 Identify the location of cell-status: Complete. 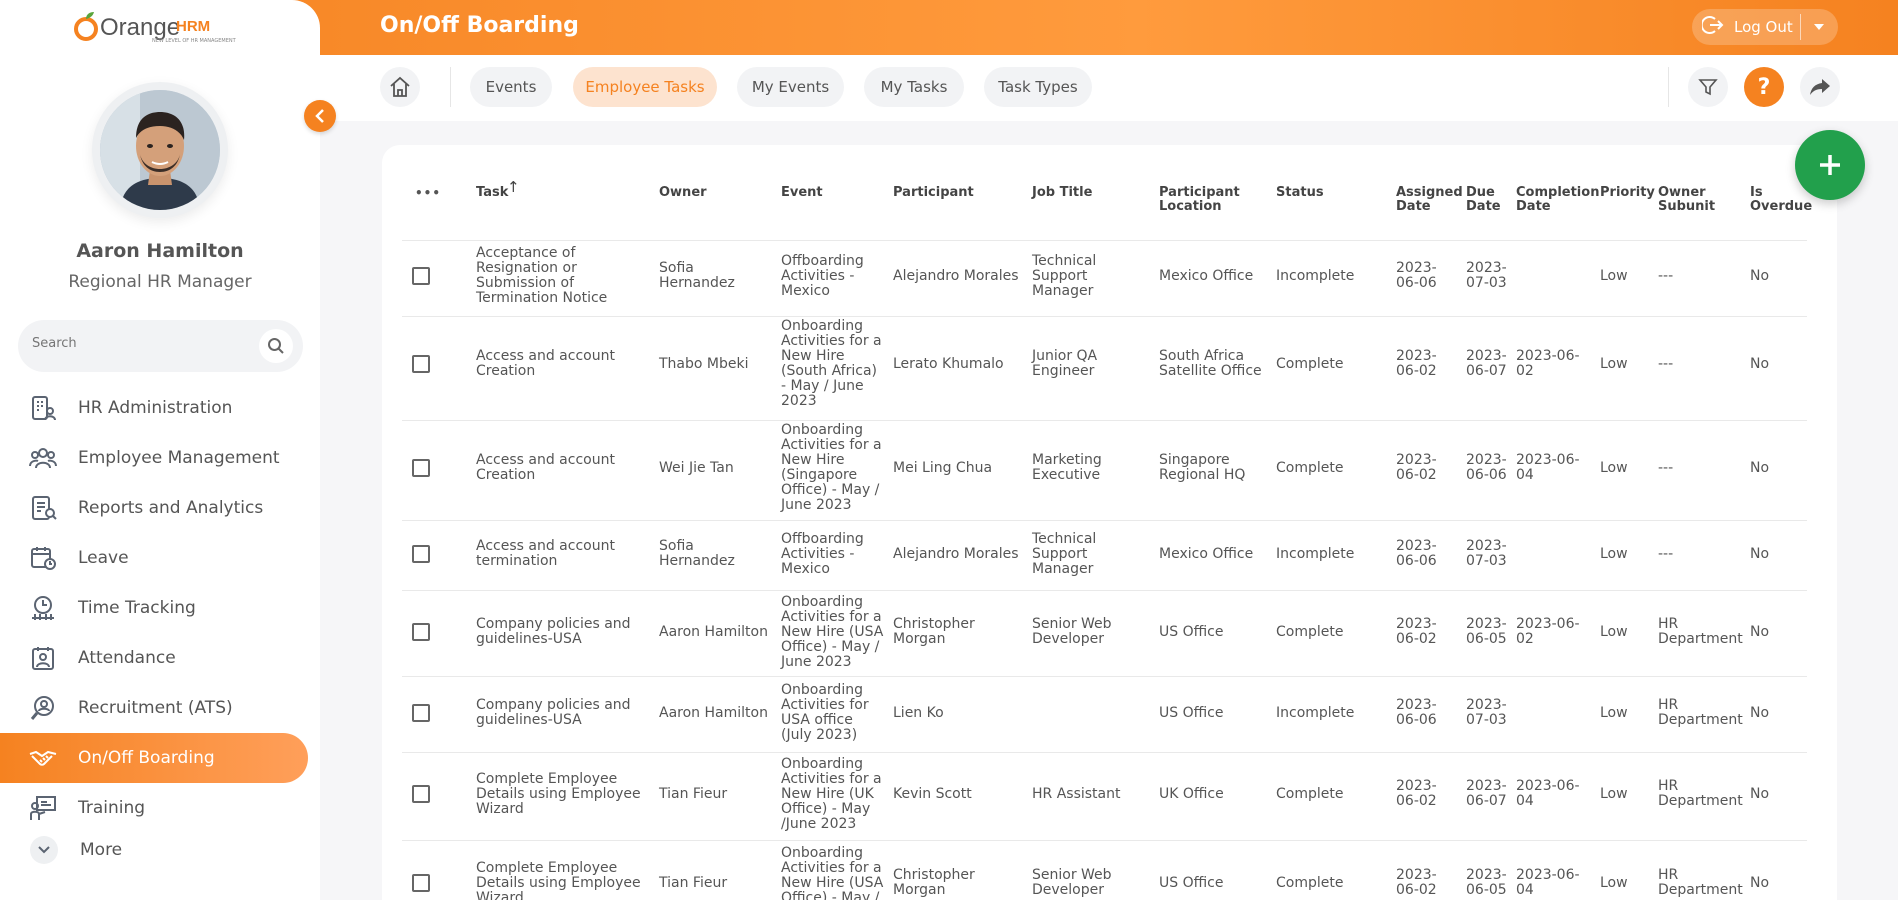
(1310, 467).